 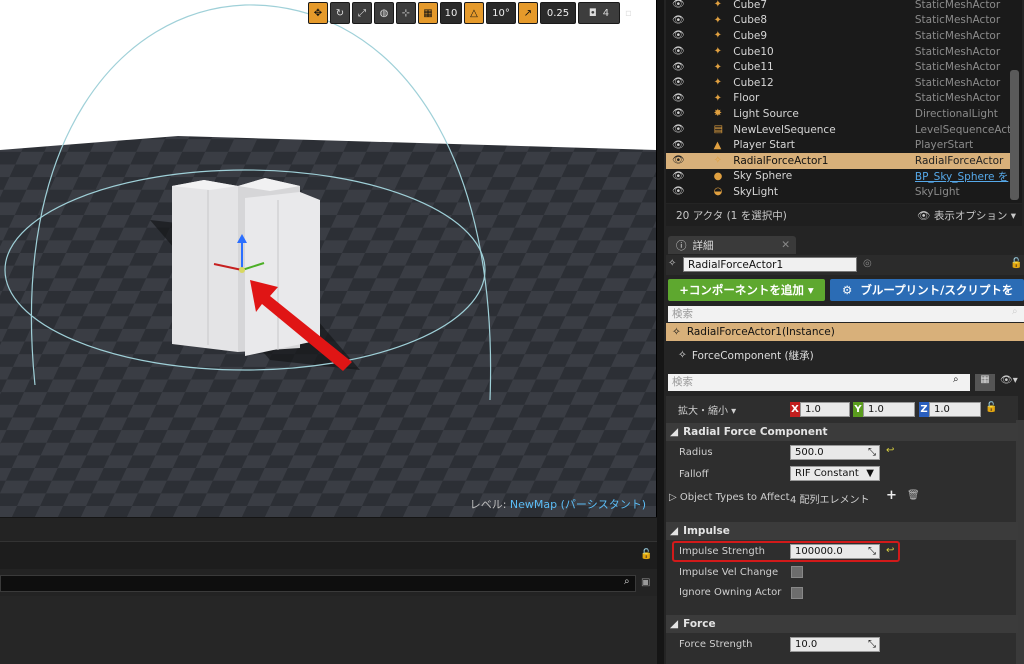 I want to click on drag-icon: ⤡, so click(x=872, y=452).